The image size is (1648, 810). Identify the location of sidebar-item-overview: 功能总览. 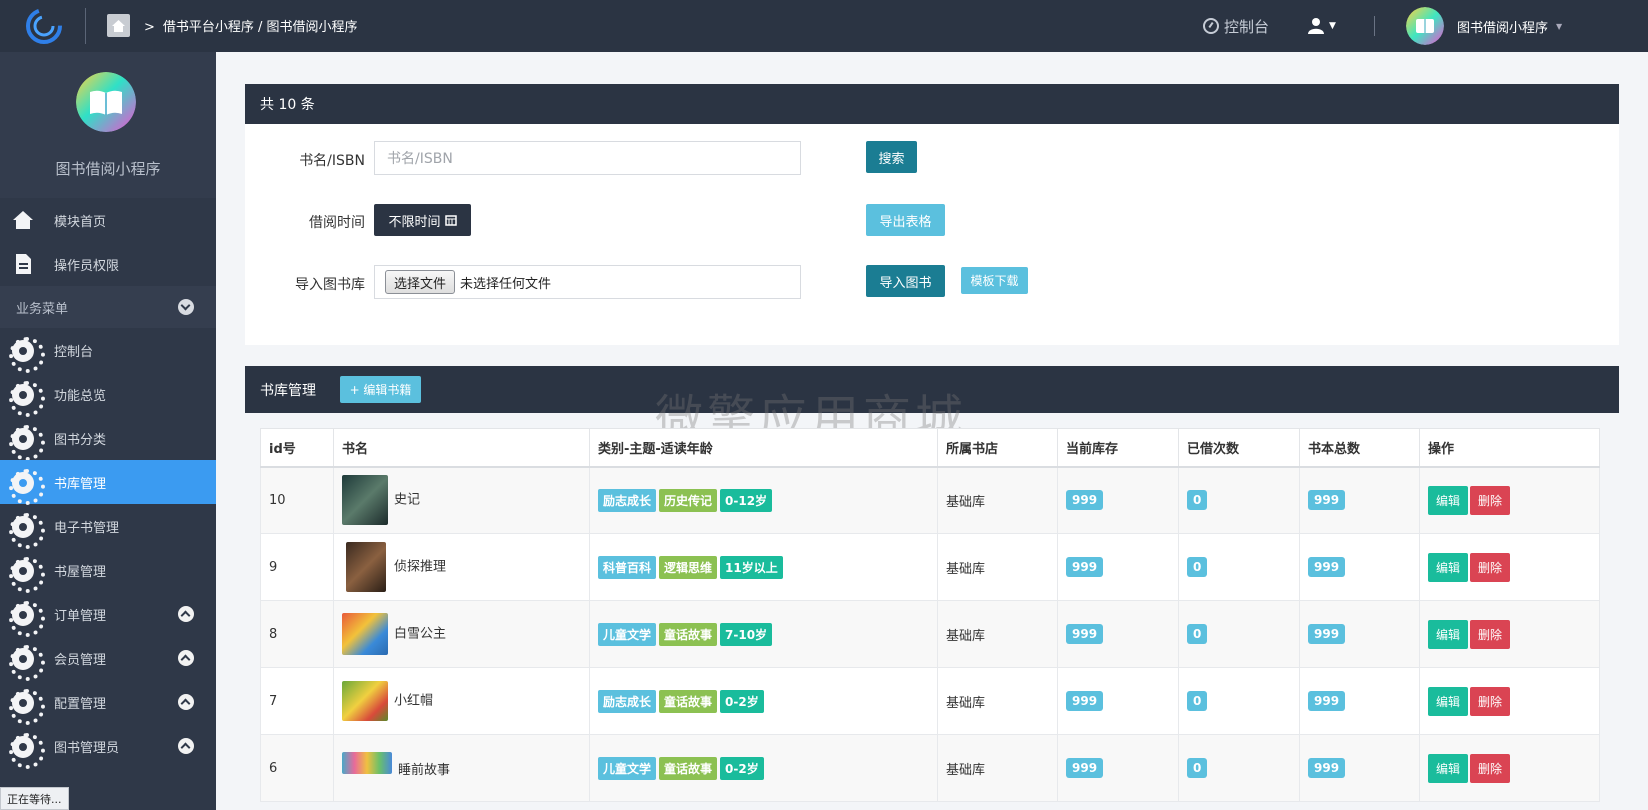
(108, 394).